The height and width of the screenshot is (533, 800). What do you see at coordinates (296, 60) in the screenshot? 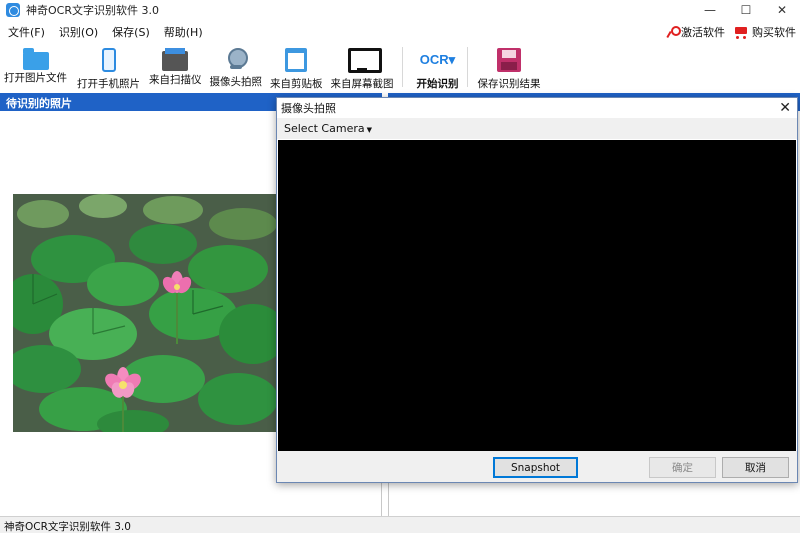
I see `clipboard-icon` at bounding box center [296, 60].